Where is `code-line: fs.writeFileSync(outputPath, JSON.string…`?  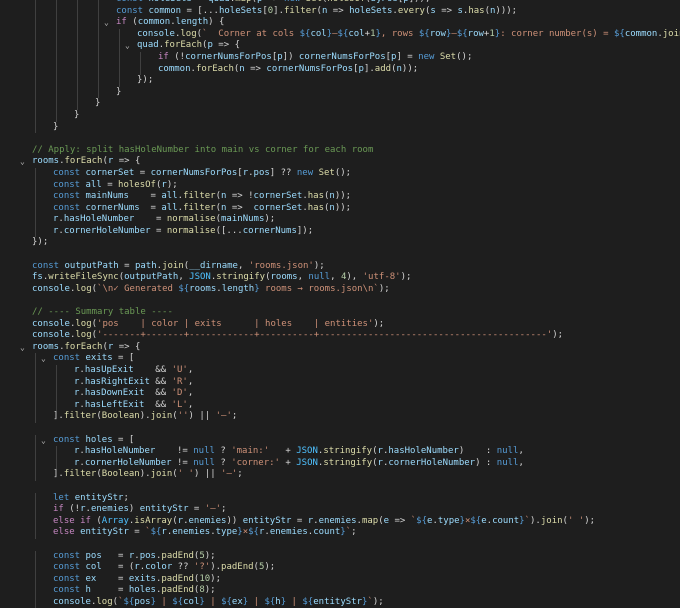
code-line: fs.writeFileSync(outputPath, JSON.string… is located at coordinates (340, 278).